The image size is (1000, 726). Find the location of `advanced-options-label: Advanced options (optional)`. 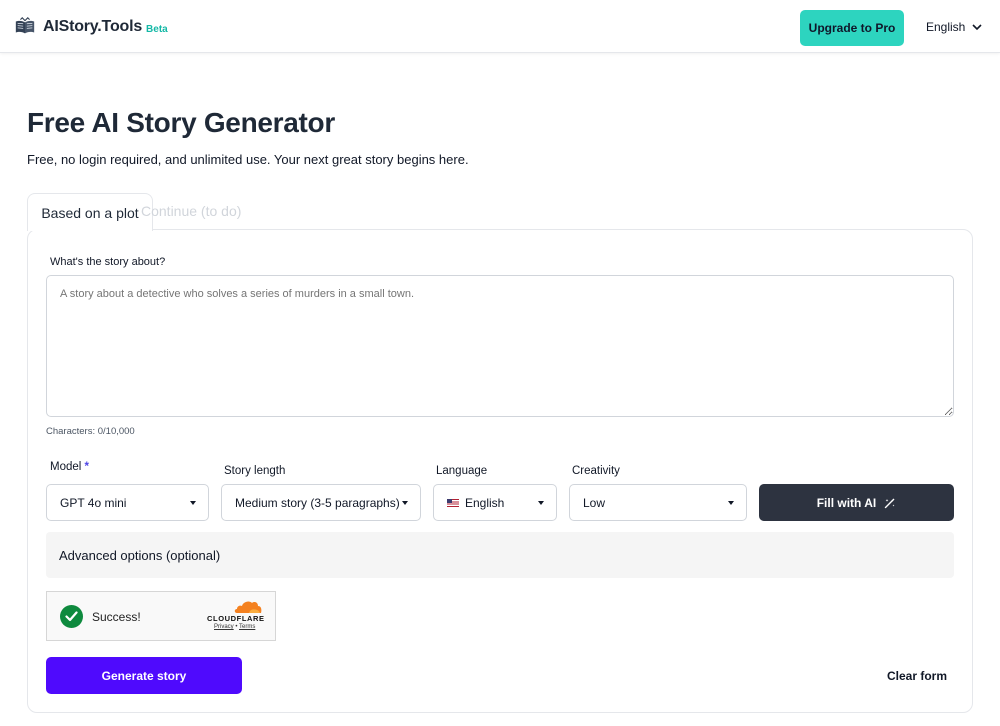

advanced-options-label: Advanced options (optional) is located at coordinates (140, 555).